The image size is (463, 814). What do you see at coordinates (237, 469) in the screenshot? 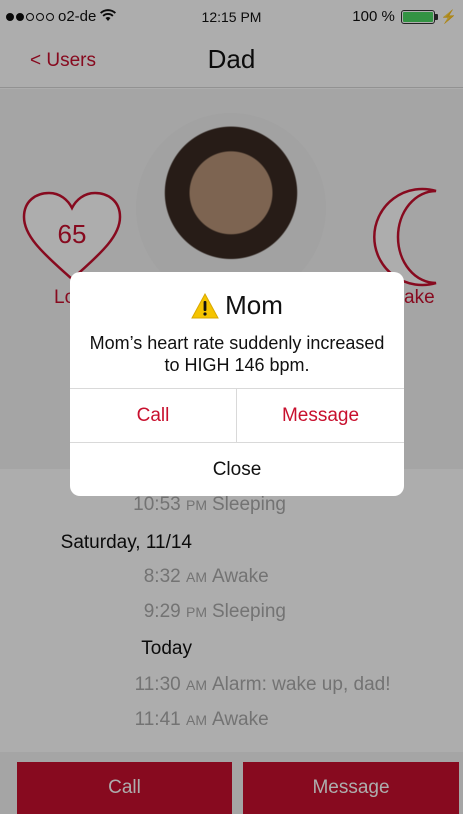
I see `alert-close-button: Close` at bounding box center [237, 469].